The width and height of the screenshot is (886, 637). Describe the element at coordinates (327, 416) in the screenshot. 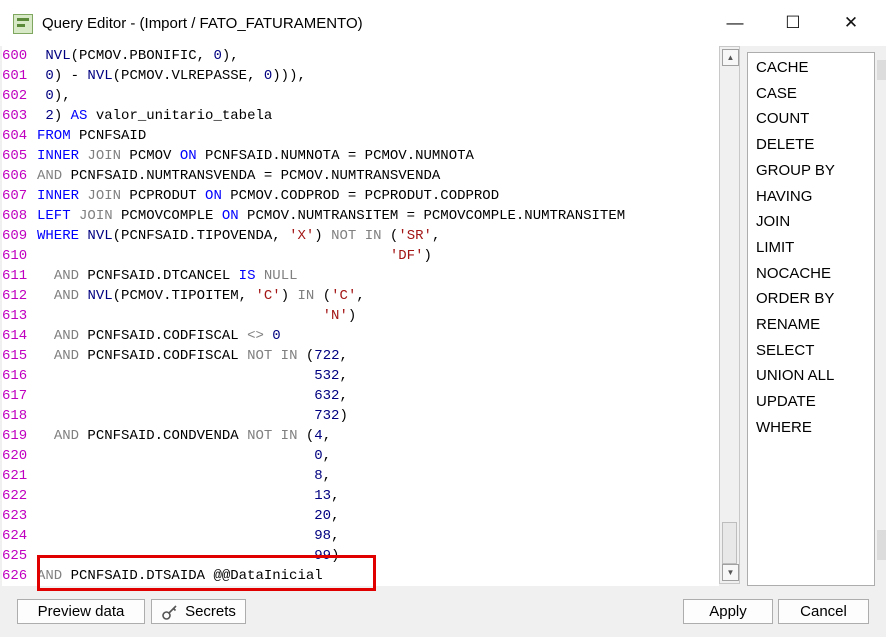

I see `code-token: 732` at that location.